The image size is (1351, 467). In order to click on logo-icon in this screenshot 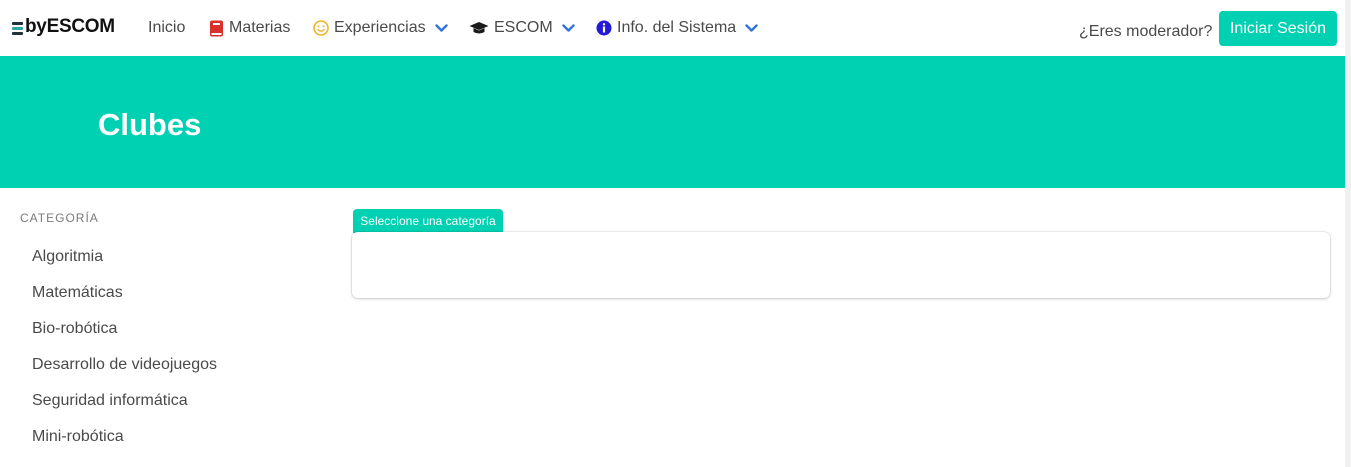, I will do `click(17, 27)`.